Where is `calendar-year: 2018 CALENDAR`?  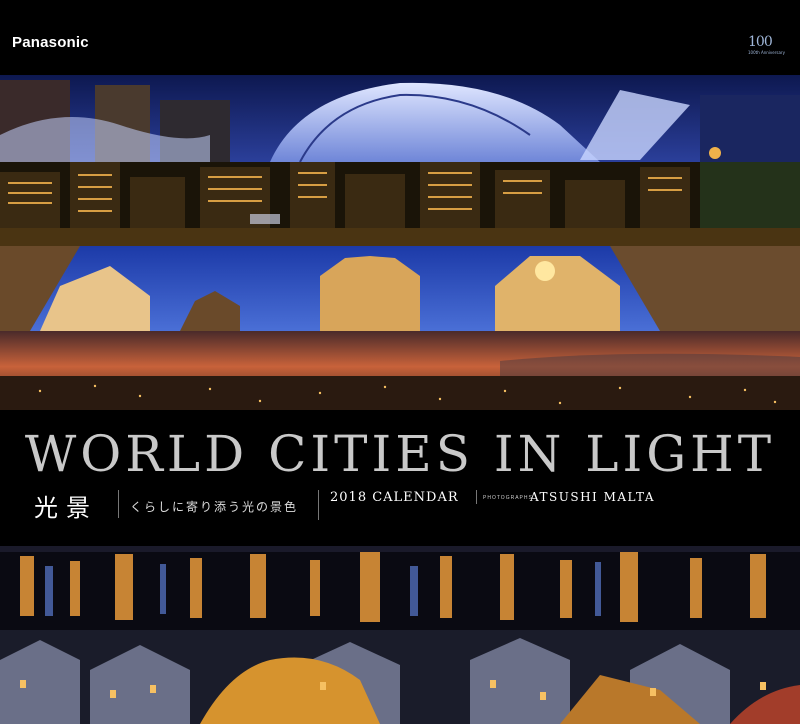 calendar-year: 2018 CALENDAR is located at coordinates (394, 497).